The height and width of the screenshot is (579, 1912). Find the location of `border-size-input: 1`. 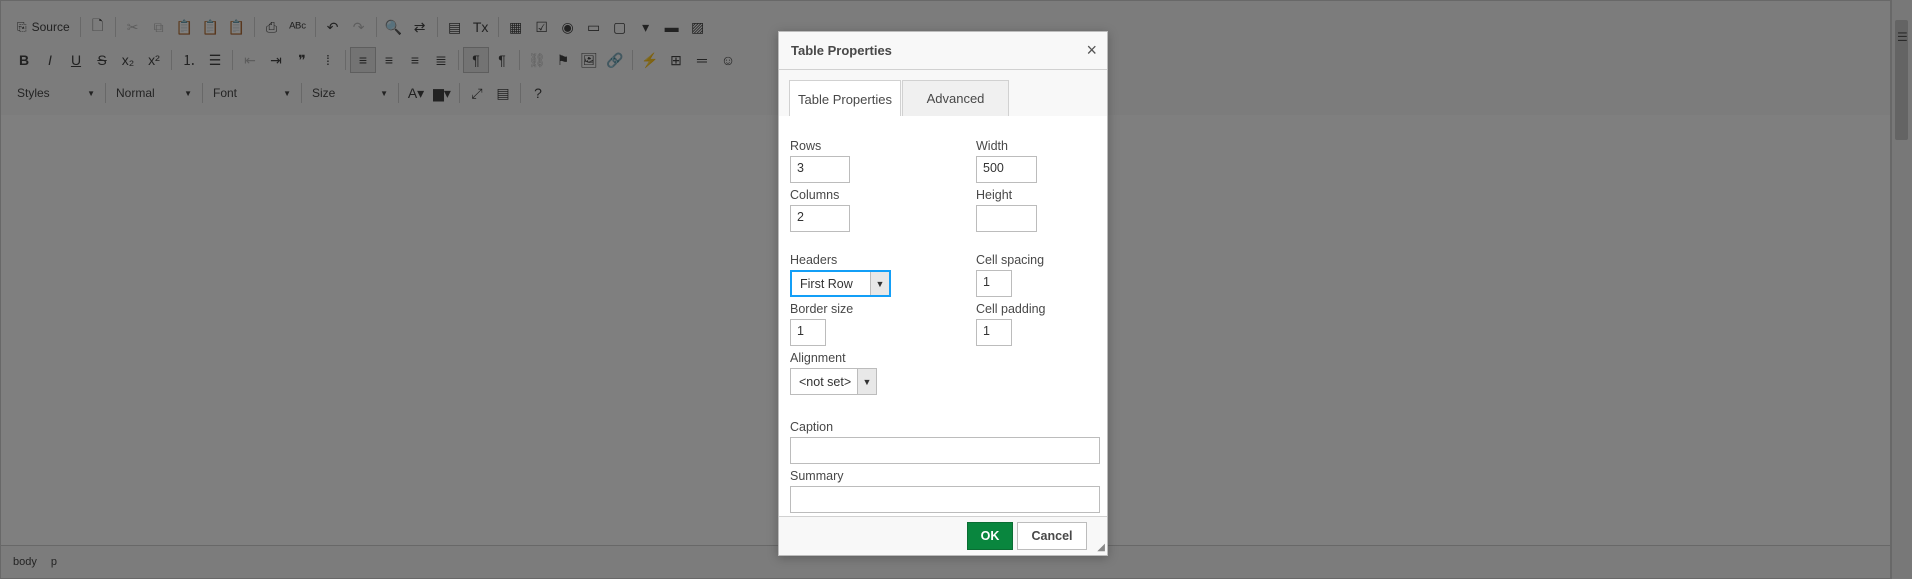

border-size-input: 1 is located at coordinates (808, 332).